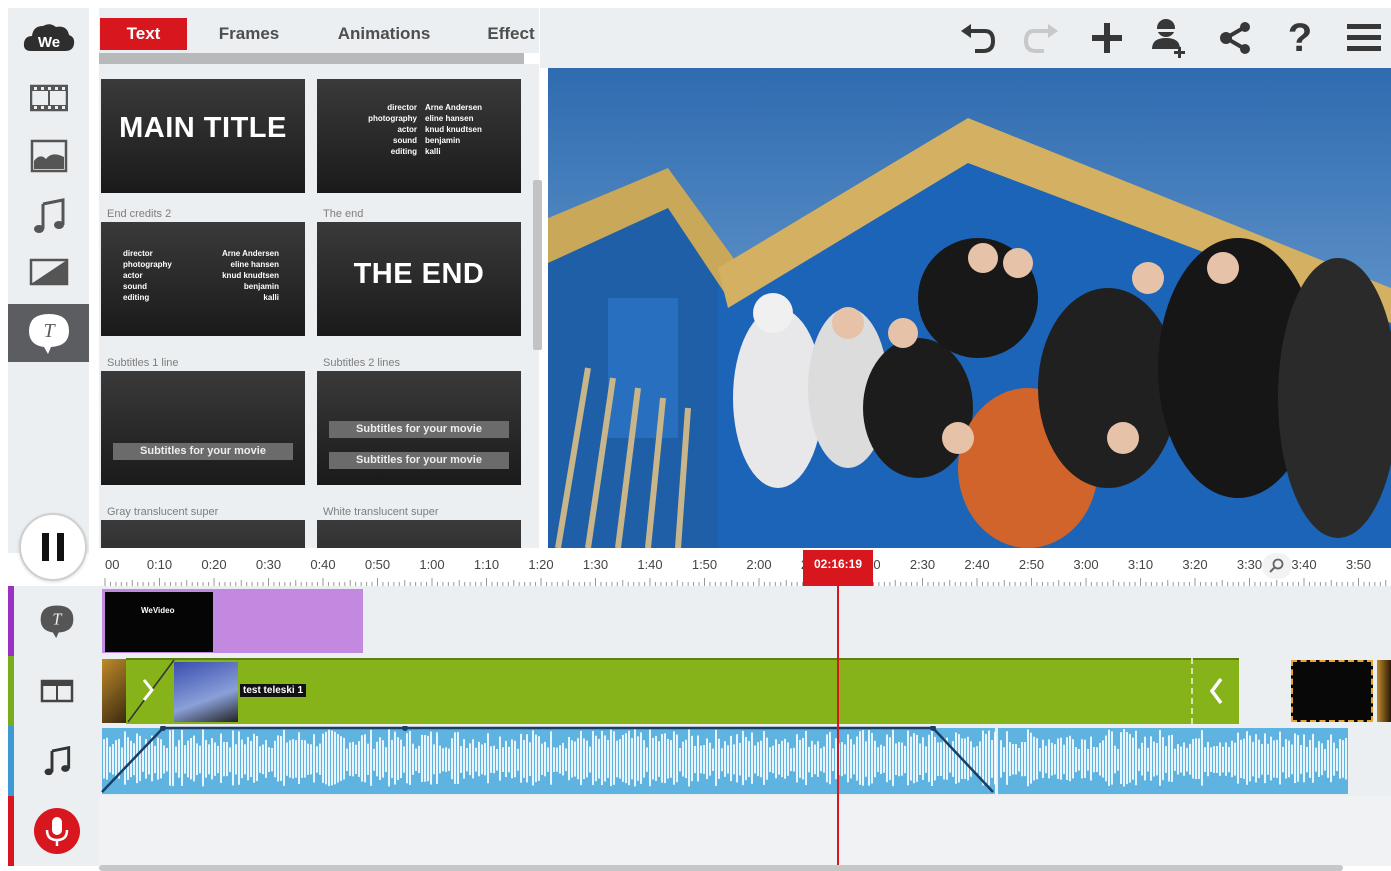  What do you see at coordinates (114, 691) in the screenshot?
I see `video-clip-edge` at bounding box center [114, 691].